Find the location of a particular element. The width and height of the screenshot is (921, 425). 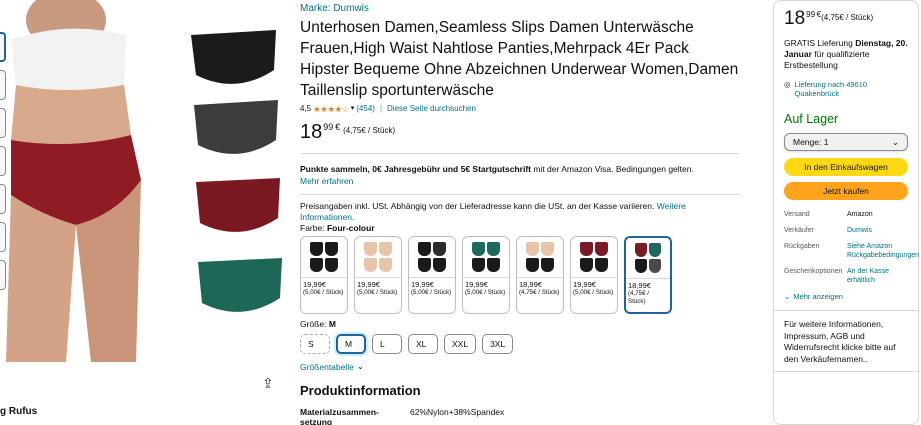

buybox-price: 18 99 € (4,75€ / Stück) is located at coordinates (846, 19).